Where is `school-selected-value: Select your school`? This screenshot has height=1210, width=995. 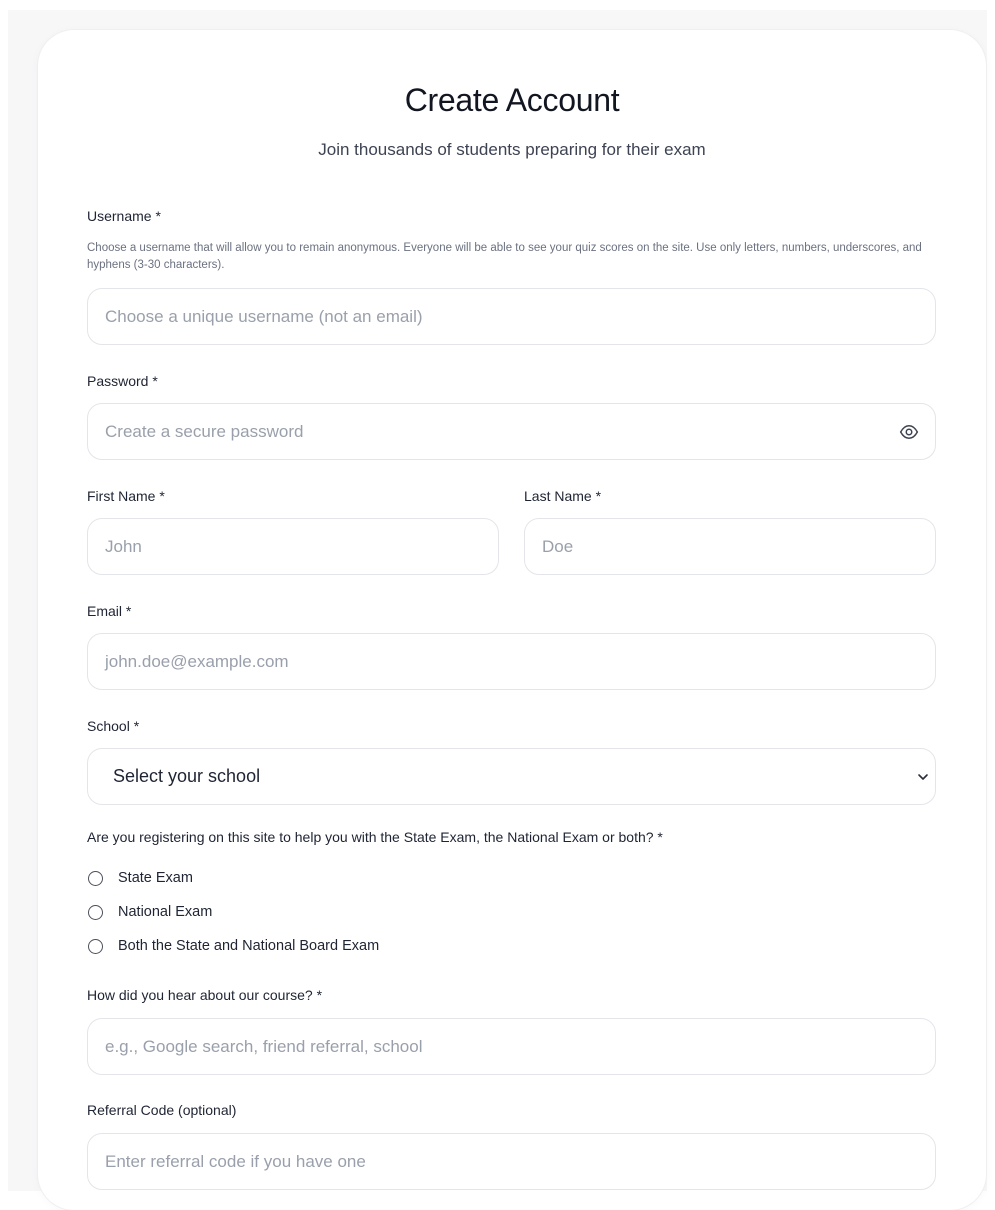 school-selected-value: Select your school is located at coordinates (187, 776).